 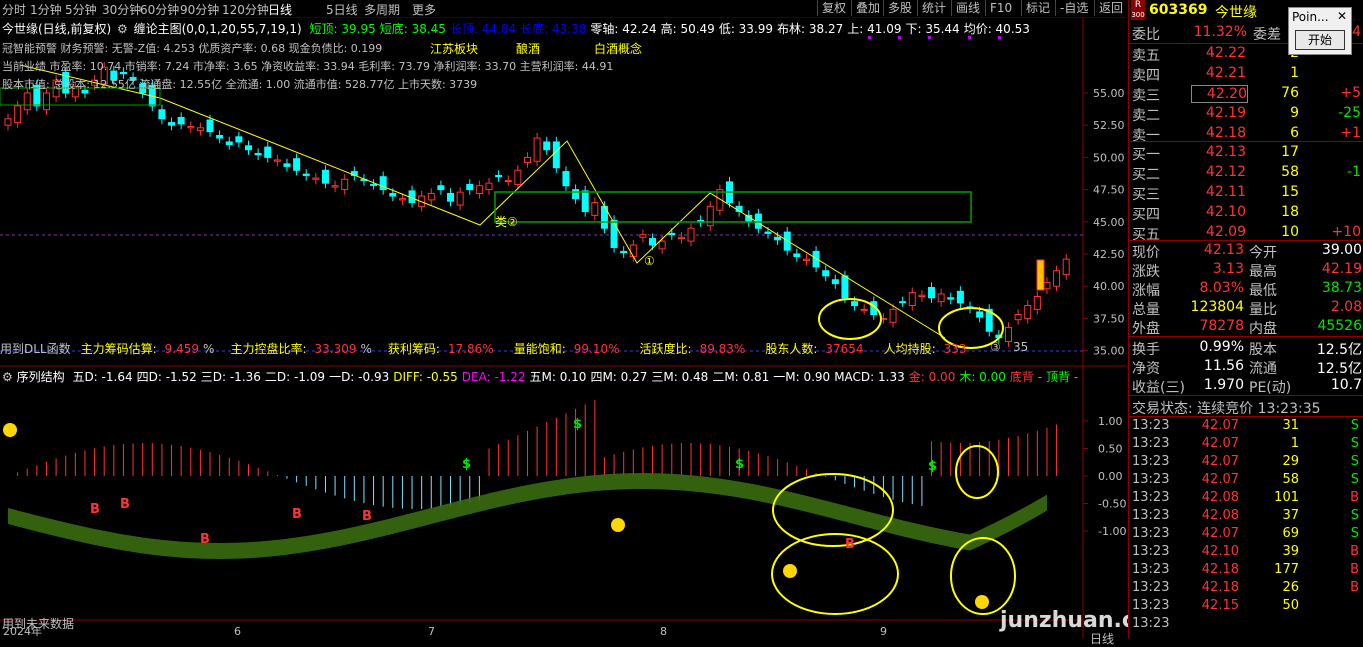 What do you see at coordinates (1246, 625) in the screenshot?
I see `trade-row: 13:23` at bounding box center [1246, 625].